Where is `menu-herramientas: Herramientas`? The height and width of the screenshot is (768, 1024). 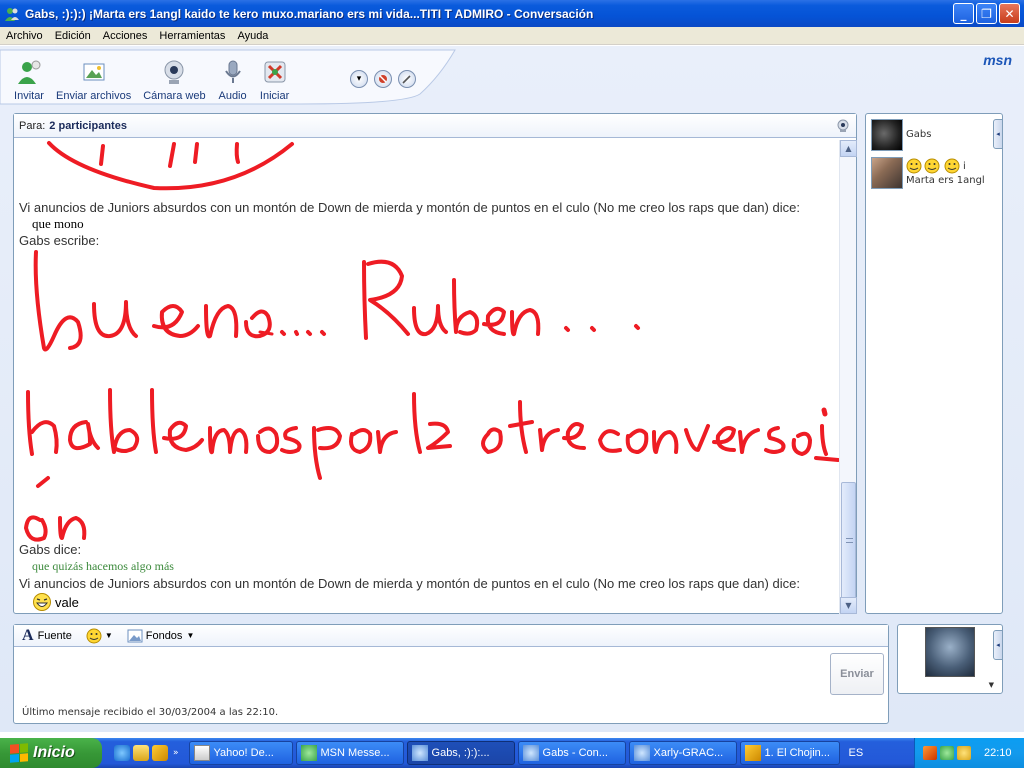
menu-herramientas: Herramientas is located at coordinates (192, 36).